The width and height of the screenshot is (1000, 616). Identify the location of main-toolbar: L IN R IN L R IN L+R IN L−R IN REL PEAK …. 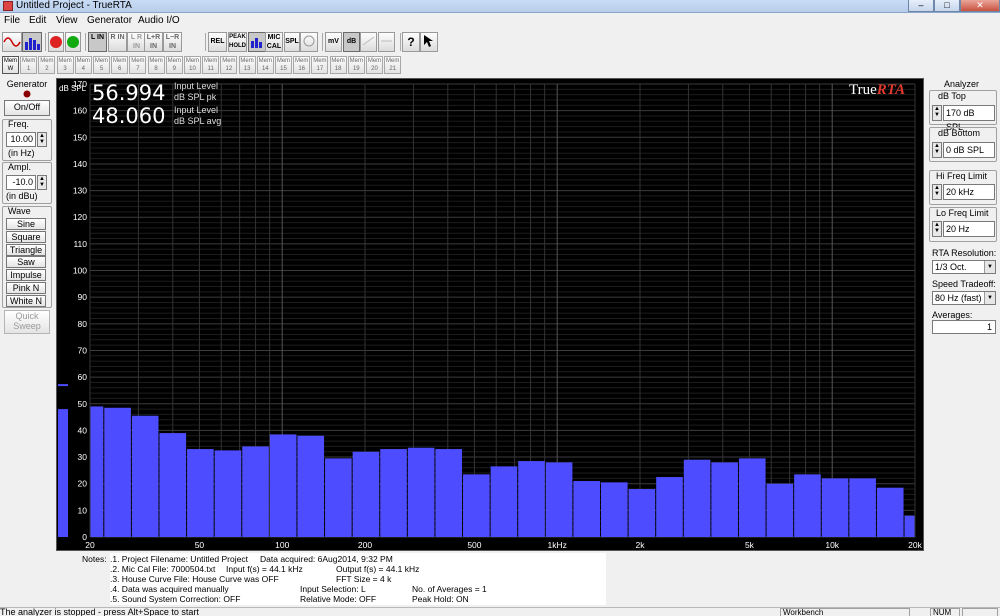
(222, 42).